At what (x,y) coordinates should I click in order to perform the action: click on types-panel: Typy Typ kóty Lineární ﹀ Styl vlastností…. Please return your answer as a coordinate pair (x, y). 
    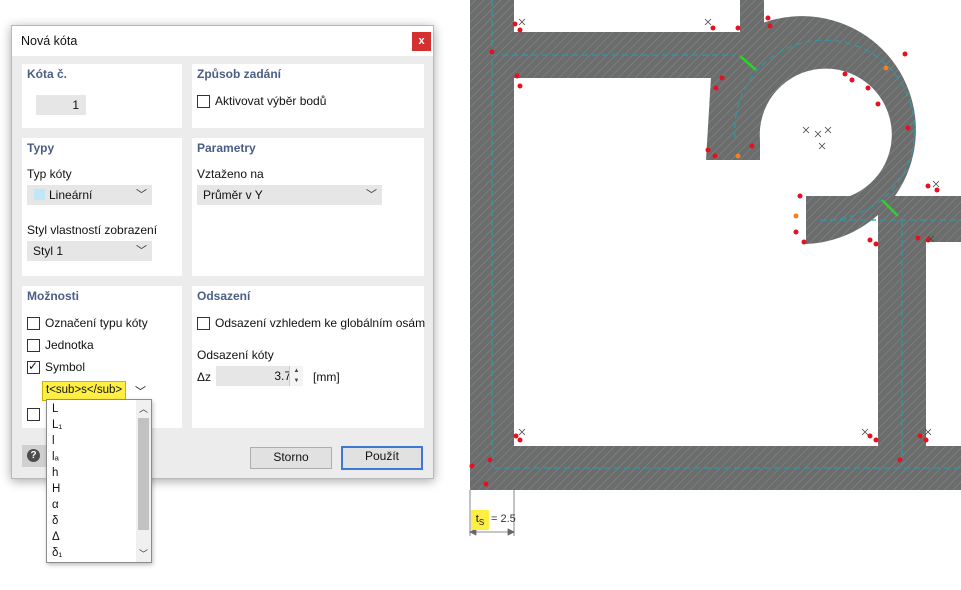
    Looking at the image, I should click on (102, 207).